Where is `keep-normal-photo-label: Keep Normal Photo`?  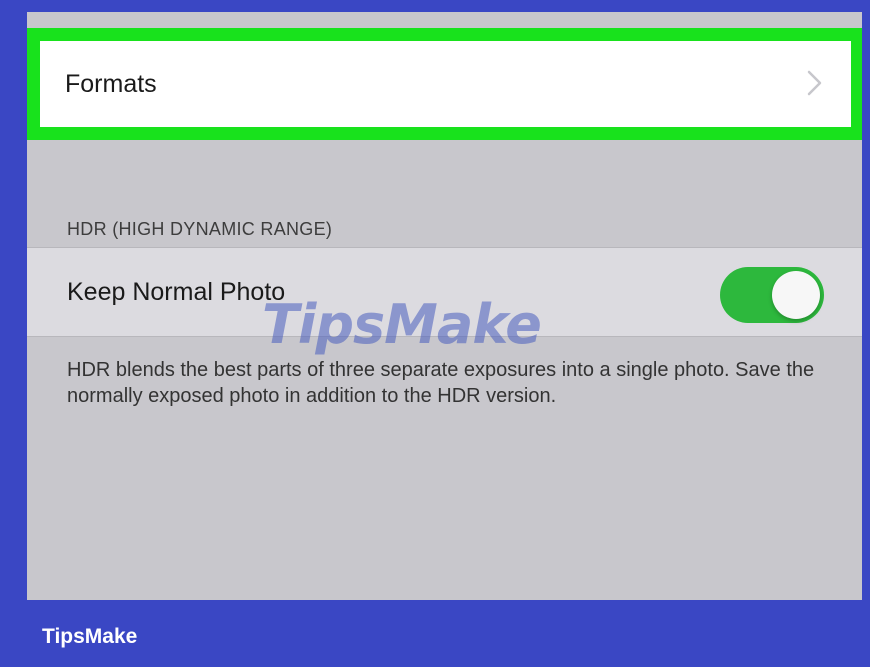
keep-normal-photo-label: Keep Normal Photo is located at coordinates (176, 292).